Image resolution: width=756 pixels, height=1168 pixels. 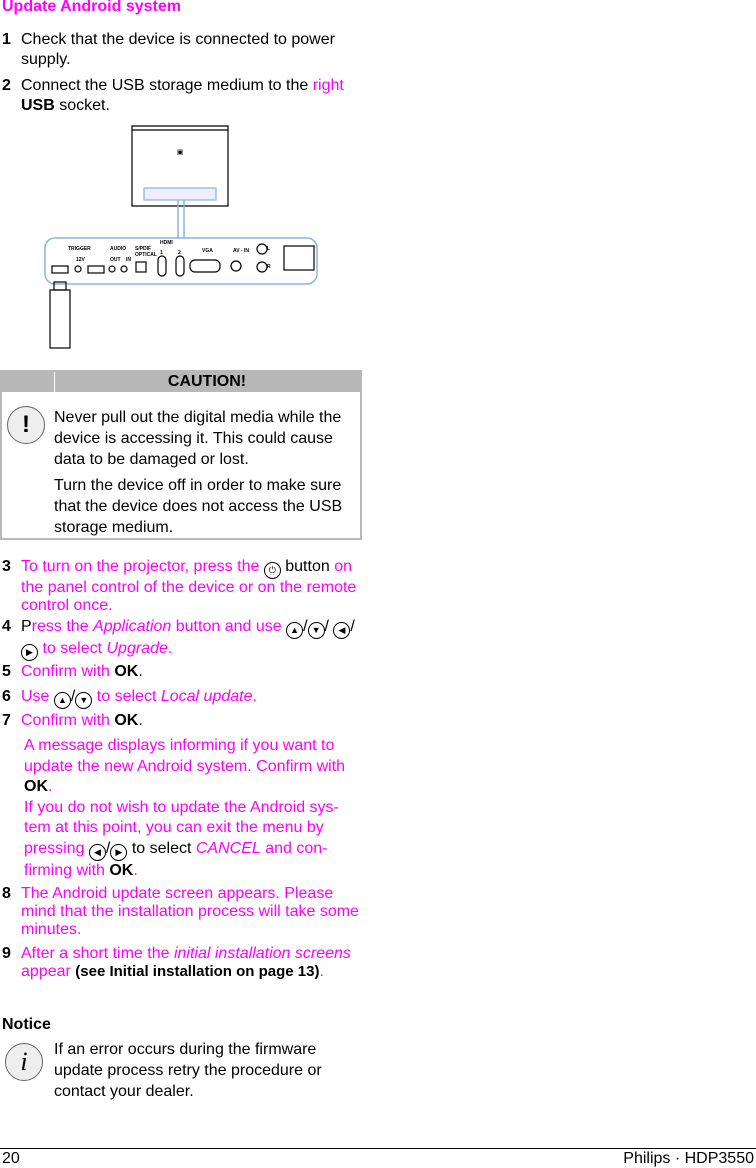 I want to click on step-text: After a short time the, so click(x=97, y=953).